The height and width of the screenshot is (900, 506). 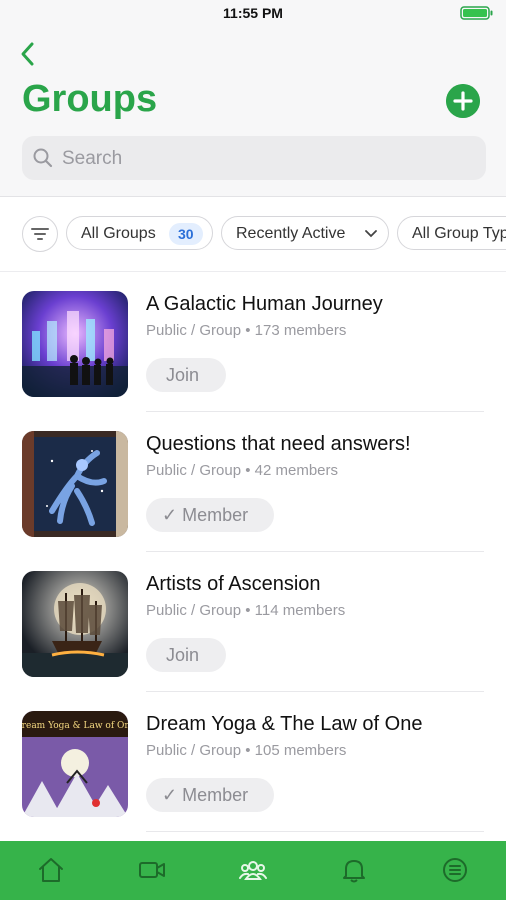 I want to click on divider, so click(x=315, y=831).